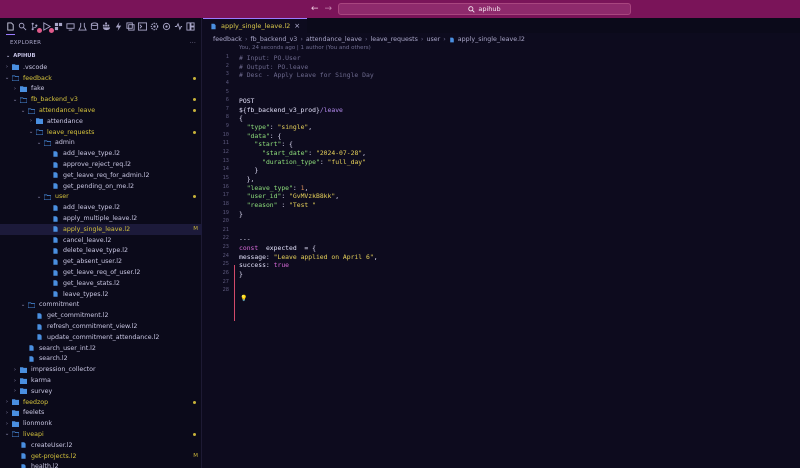  I want to click on code-token: # Desc - Apply Leave for Single Day, so click(306, 75).